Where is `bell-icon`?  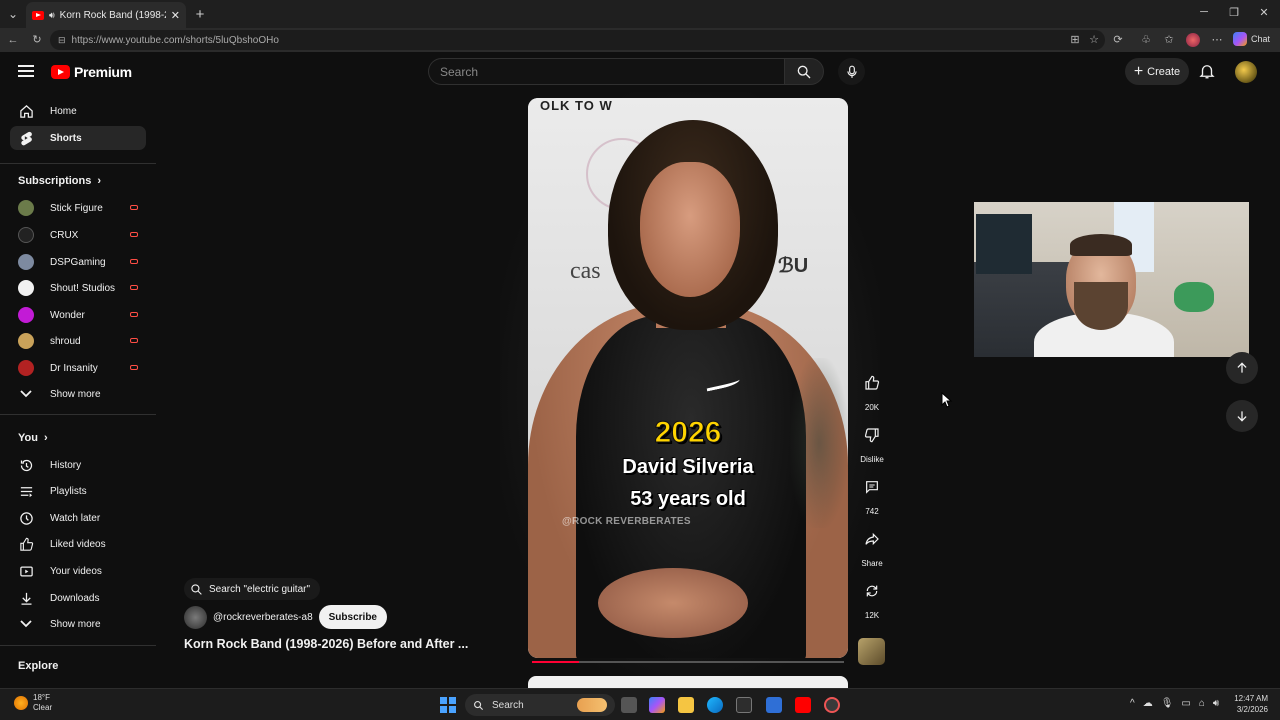
bell-icon is located at coordinates (1207, 72).